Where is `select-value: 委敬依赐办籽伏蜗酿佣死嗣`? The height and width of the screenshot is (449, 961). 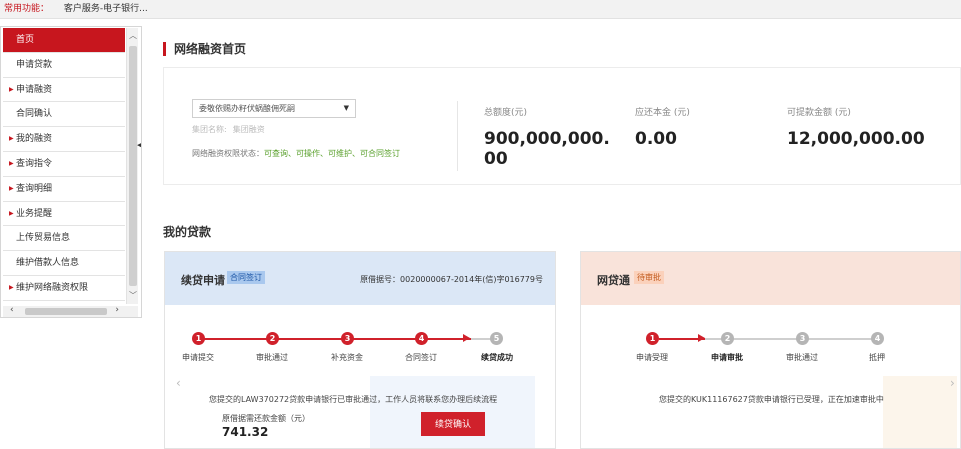
select-value: 委敬依赐办籽伏蜗酿佣死嗣 is located at coordinates (247, 108).